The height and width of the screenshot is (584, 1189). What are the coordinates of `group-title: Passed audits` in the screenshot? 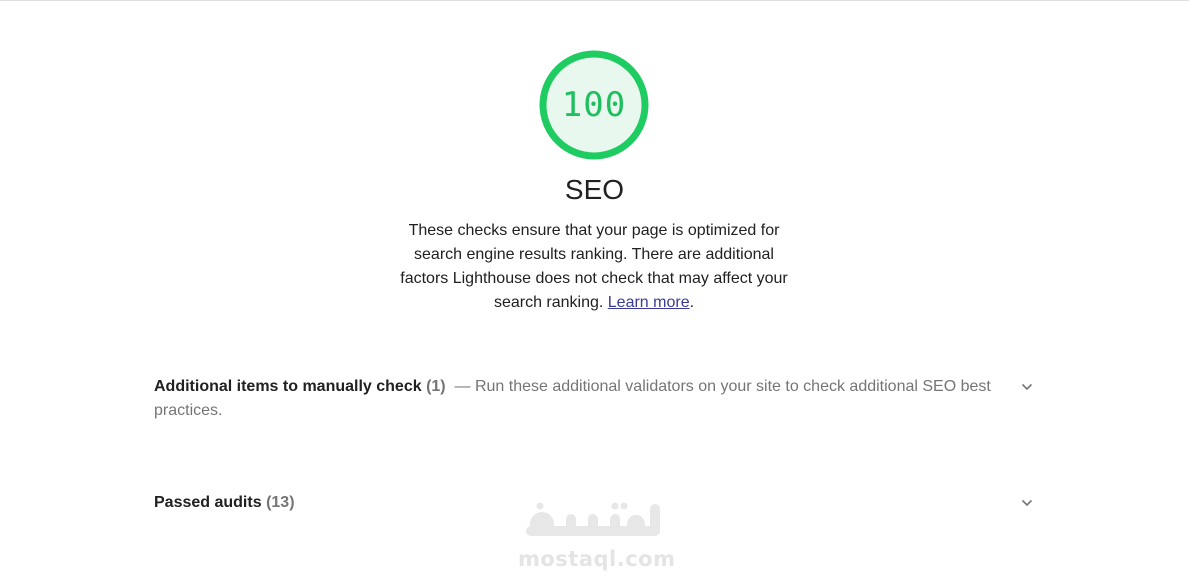 It's located at (208, 502).